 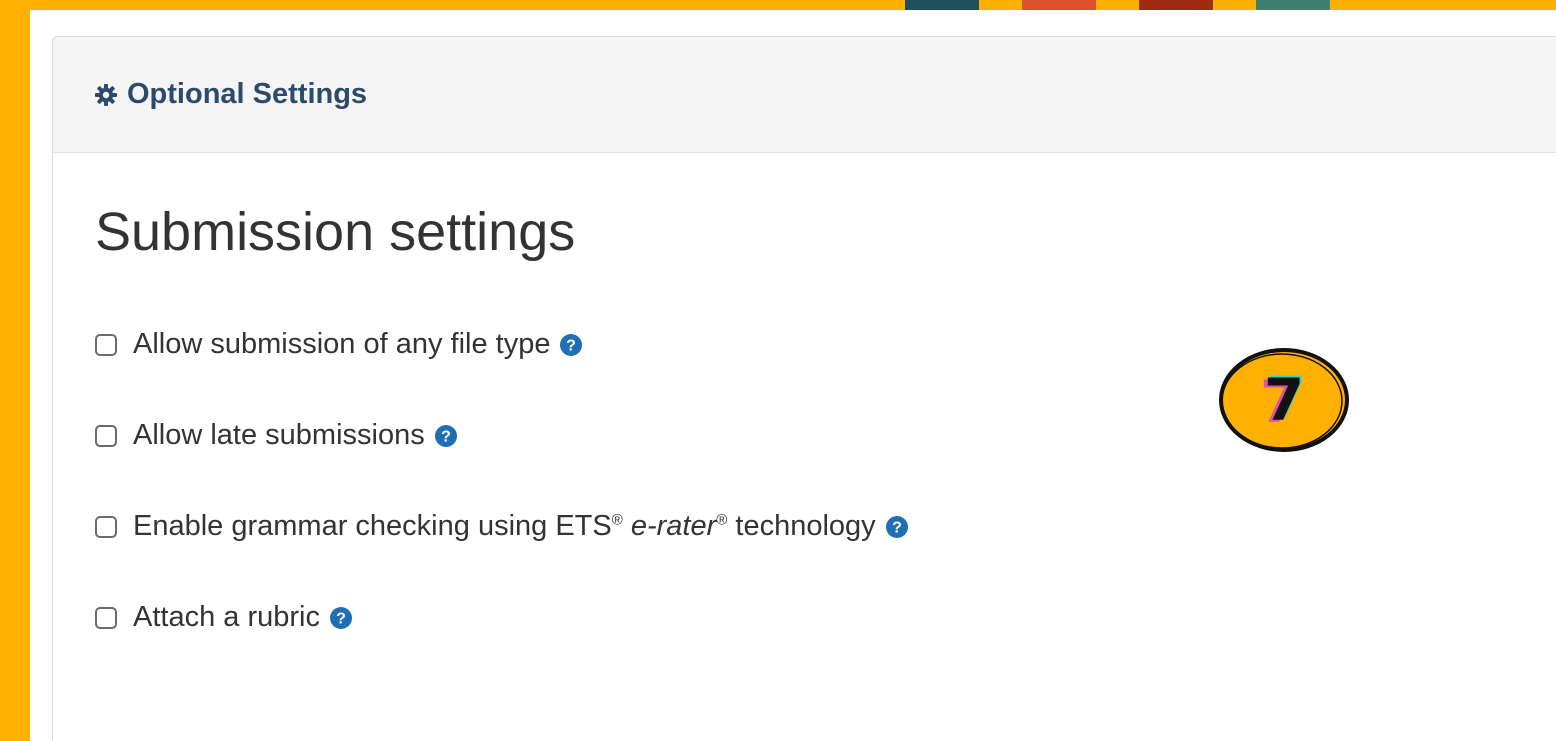 What do you see at coordinates (825, 618) in the screenshot?
I see `option-attach-rubric: Attach a rubric ?` at bounding box center [825, 618].